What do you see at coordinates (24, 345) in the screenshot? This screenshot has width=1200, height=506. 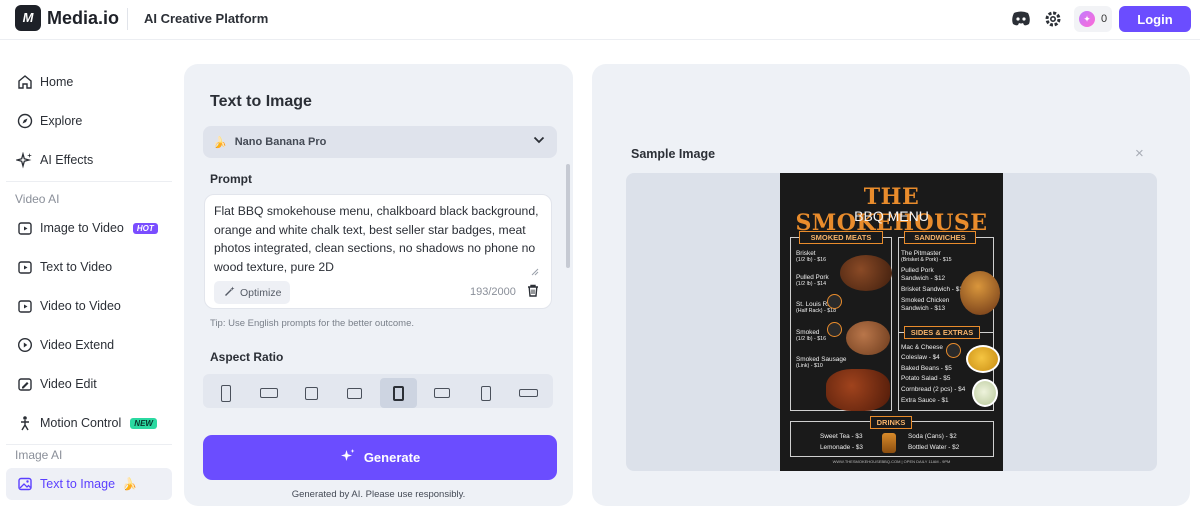 I see `video-extend-icon` at bounding box center [24, 345].